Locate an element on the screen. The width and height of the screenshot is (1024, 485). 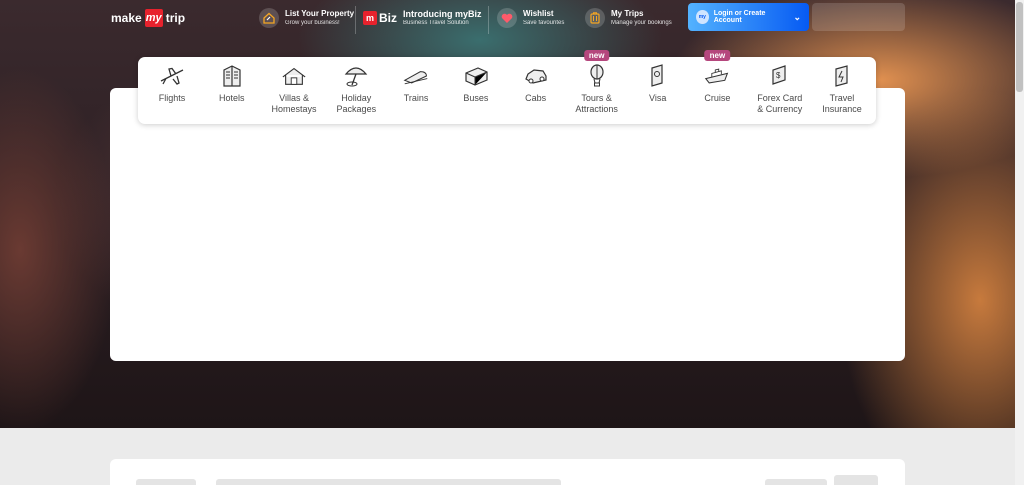
forex-icon: $ is located at coordinates (780, 76).